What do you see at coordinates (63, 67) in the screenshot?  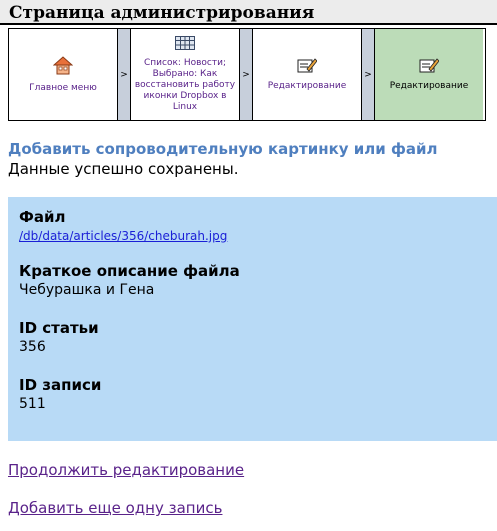 I see `home-icon` at bounding box center [63, 67].